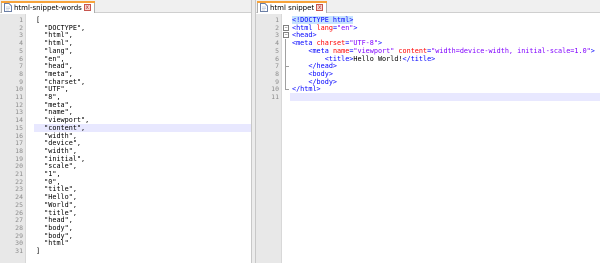  I want to click on tab-label: html-snippet-words, so click(48, 7).